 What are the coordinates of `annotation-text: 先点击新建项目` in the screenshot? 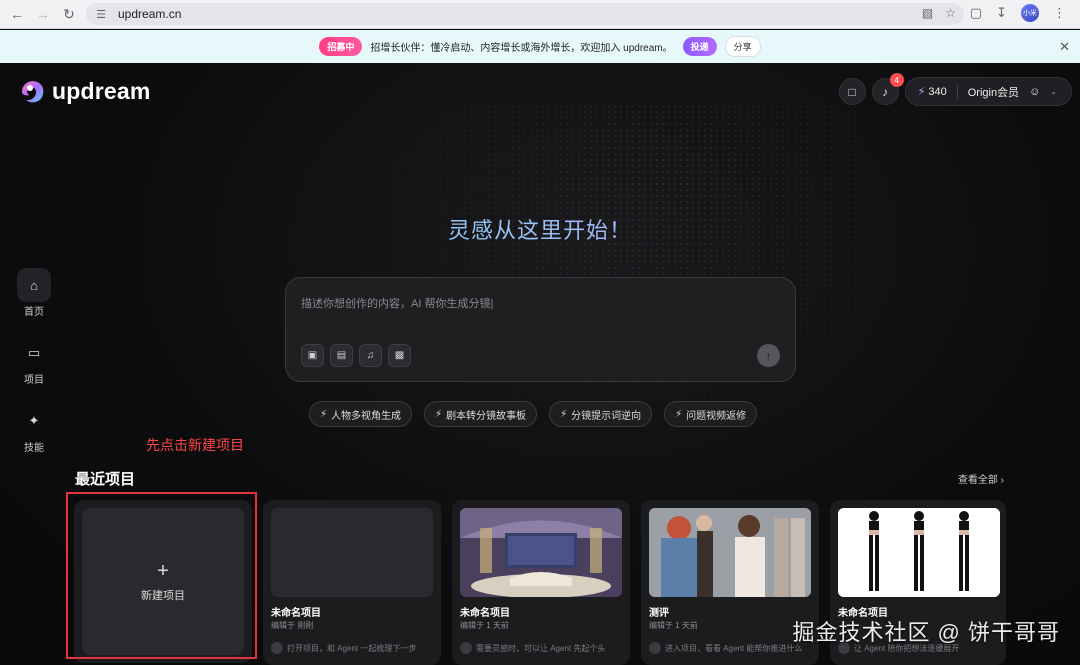 It's located at (195, 445).